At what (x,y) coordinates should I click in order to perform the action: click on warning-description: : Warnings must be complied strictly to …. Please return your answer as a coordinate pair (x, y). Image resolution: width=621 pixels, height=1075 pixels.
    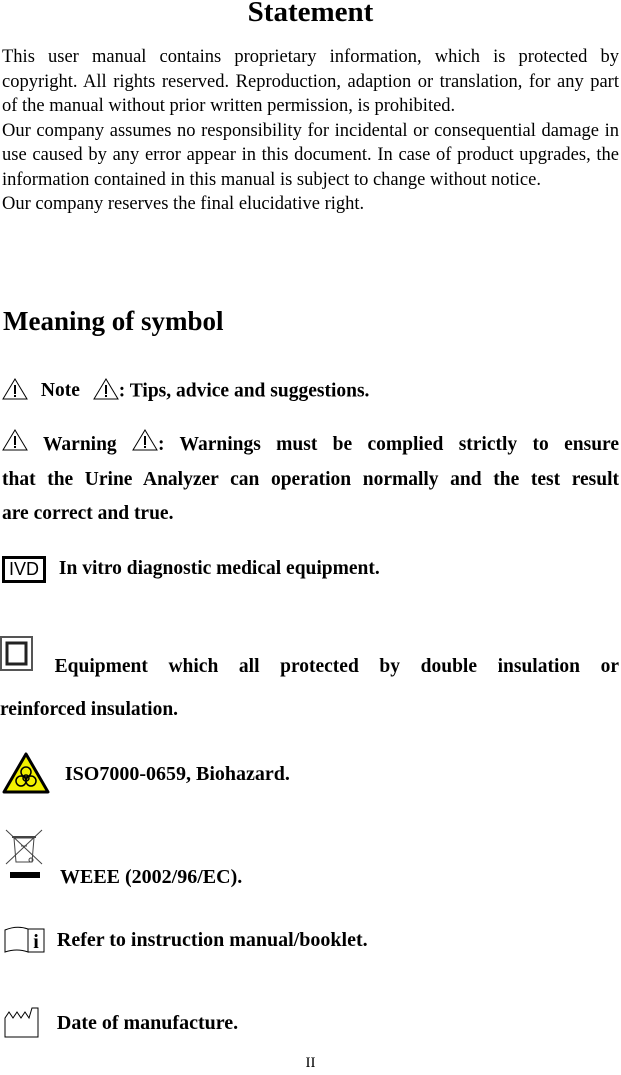
    Looking at the image, I should click on (389, 444).